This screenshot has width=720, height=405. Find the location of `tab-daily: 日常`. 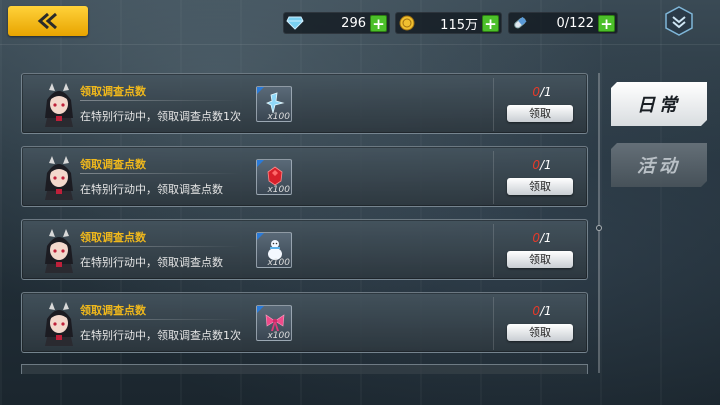

tab-daily: 日常 is located at coordinates (659, 104).